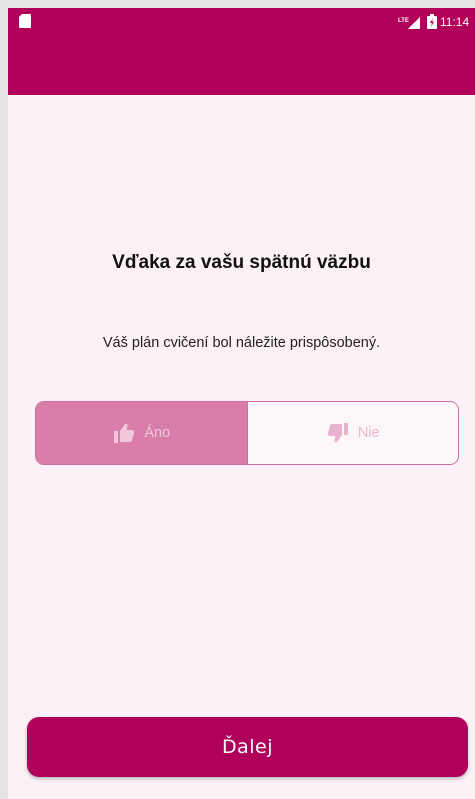 This screenshot has width=475, height=799. Describe the element at coordinates (368, 433) in the screenshot. I see `no-option-label: Nie` at that location.